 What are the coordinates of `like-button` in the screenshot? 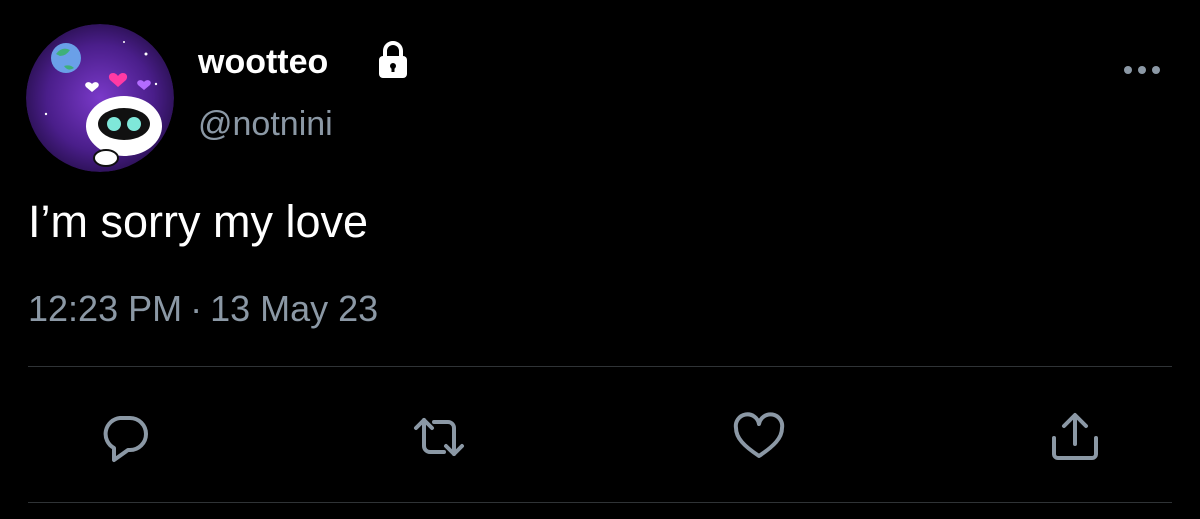 It's located at (759, 437).